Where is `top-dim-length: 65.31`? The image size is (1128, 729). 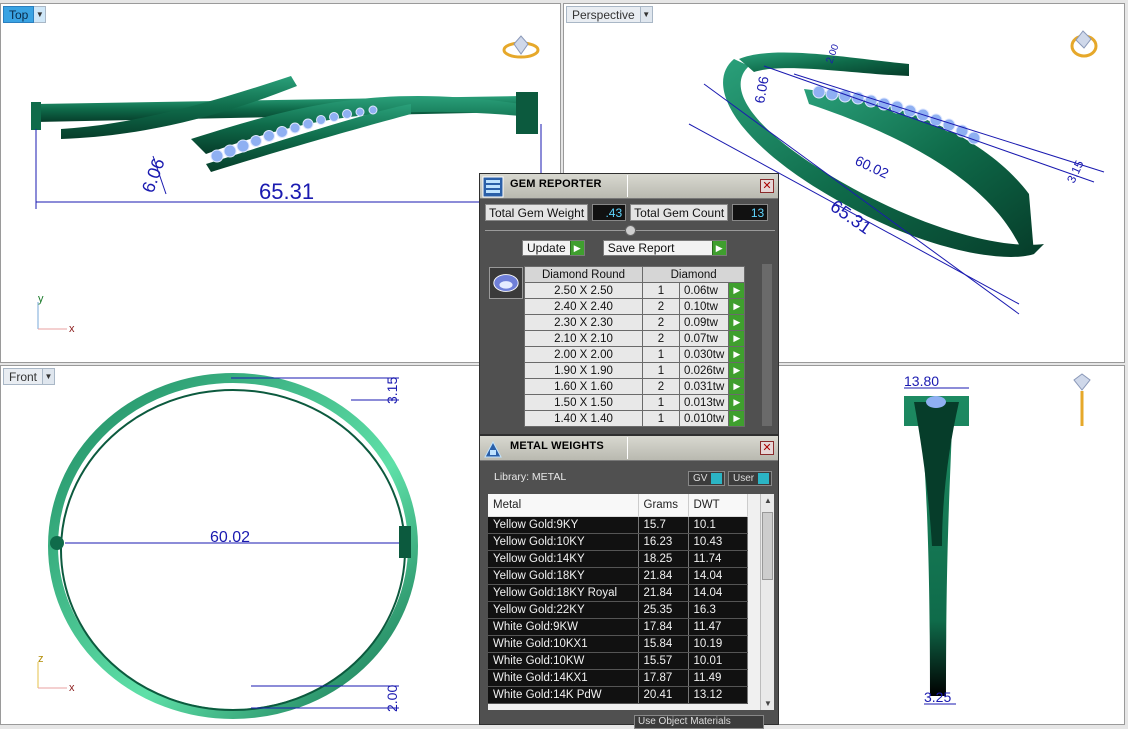
top-dim-length: 65.31 is located at coordinates (286, 191).